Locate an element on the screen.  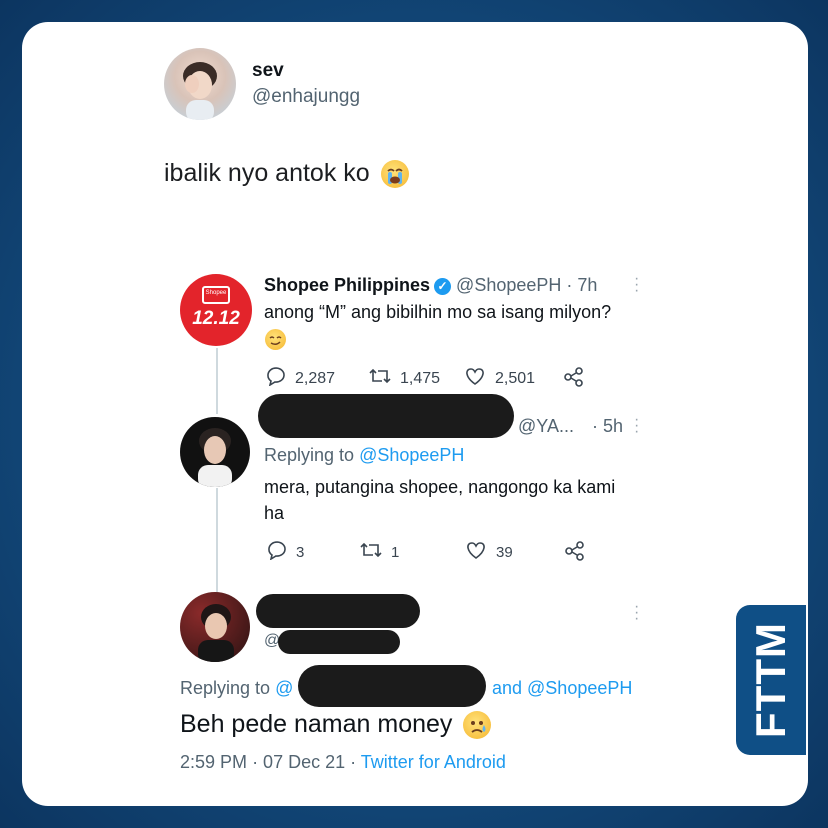
reply2-avatar is located at coordinates (215, 627).